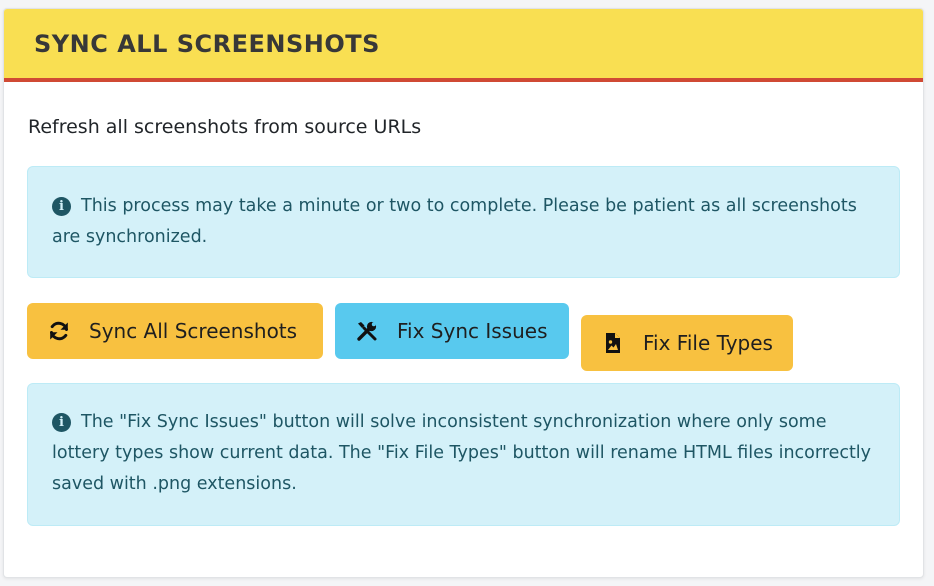 The height and width of the screenshot is (586, 934). Describe the element at coordinates (193, 331) in the screenshot. I see `sync-all-screenshots-label: Sync All Screenshots` at that location.